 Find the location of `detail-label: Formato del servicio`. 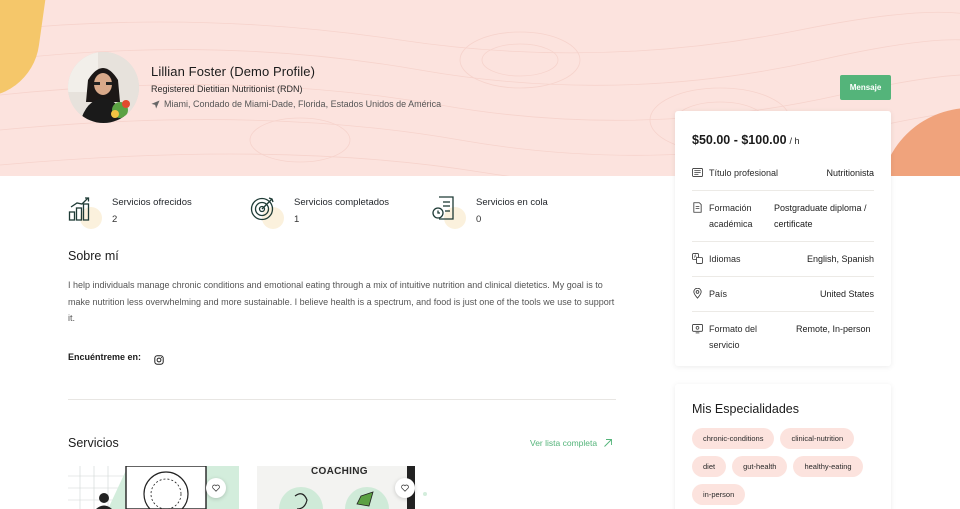

detail-label: Formato del servicio is located at coordinates (733, 337).